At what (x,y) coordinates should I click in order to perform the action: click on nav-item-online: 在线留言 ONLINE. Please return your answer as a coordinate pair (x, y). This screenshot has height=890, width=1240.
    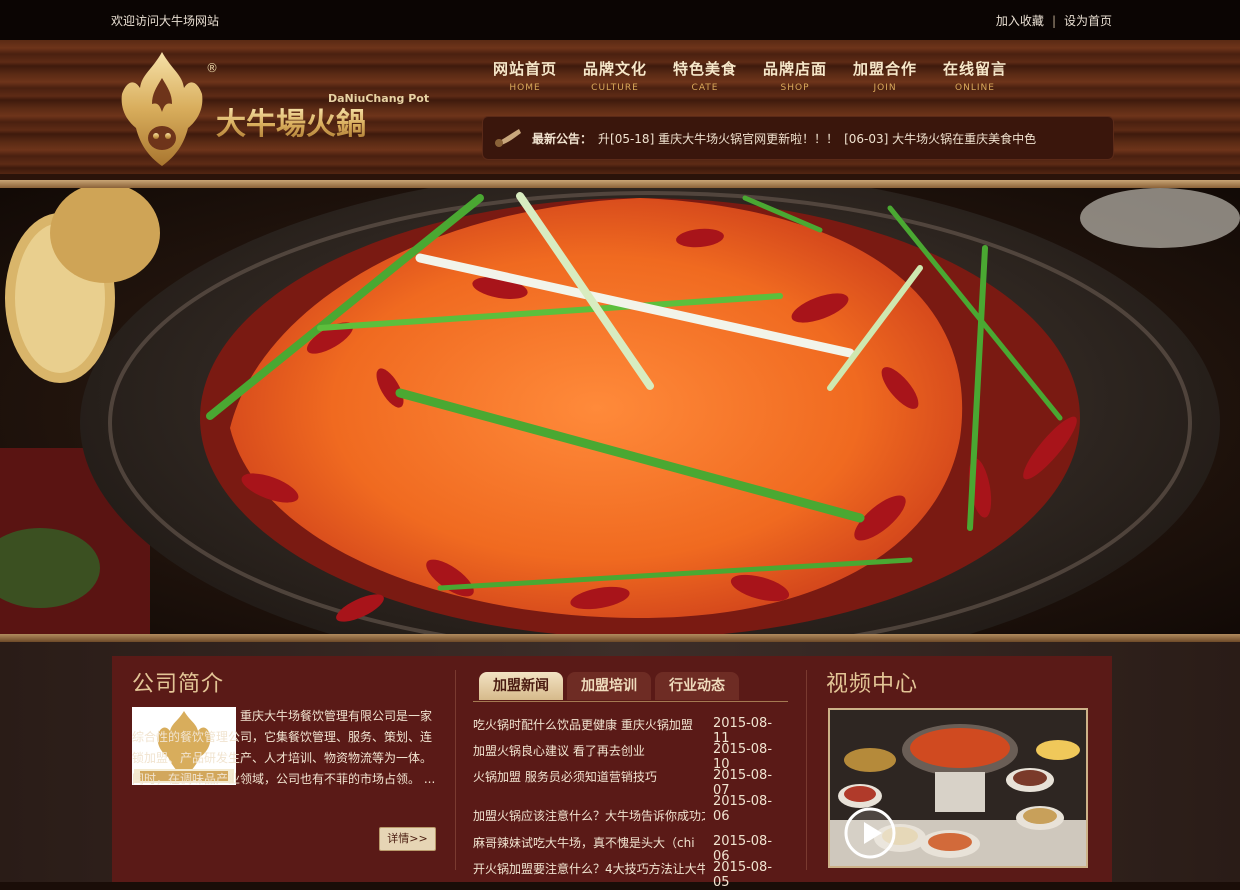
    Looking at the image, I should click on (975, 78).